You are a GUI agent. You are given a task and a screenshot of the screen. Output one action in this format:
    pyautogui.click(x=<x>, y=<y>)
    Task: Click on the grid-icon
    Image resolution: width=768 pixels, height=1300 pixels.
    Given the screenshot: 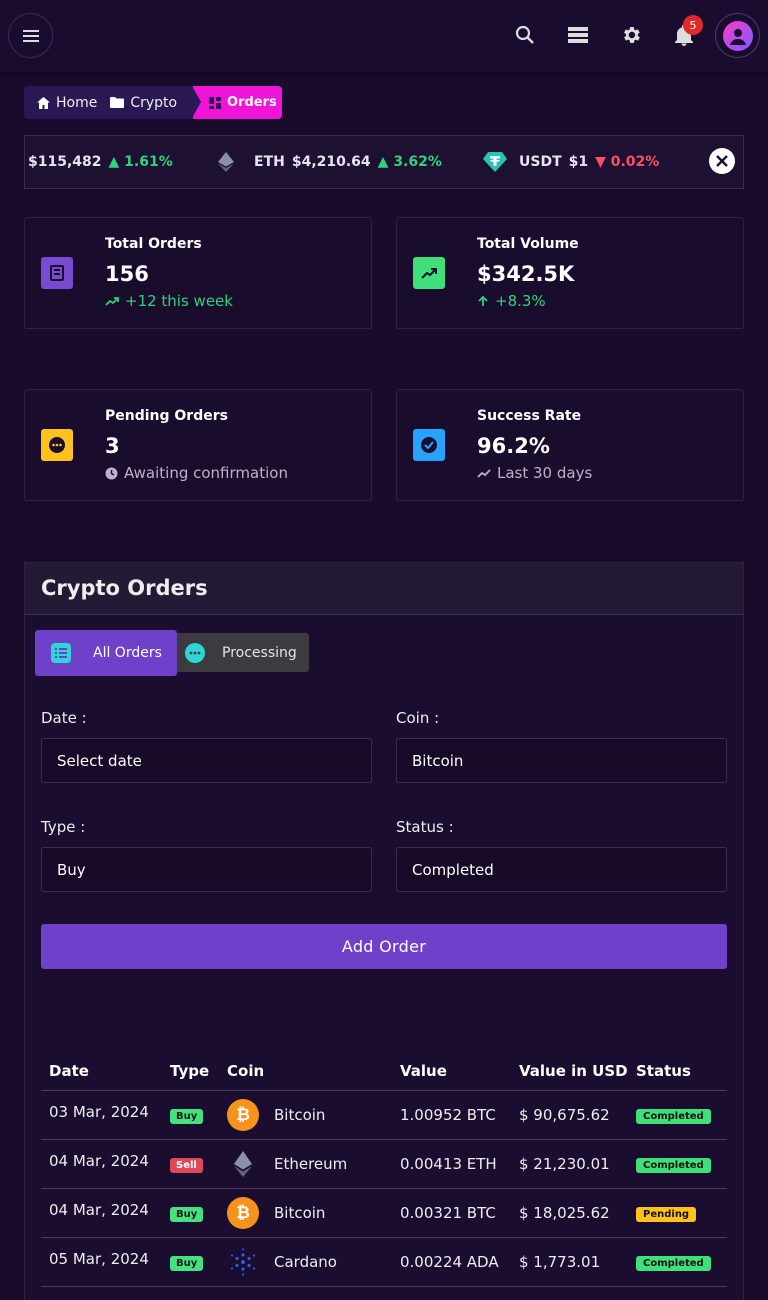 What is the action you would take?
    pyautogui.click(x=215, y=102)
    